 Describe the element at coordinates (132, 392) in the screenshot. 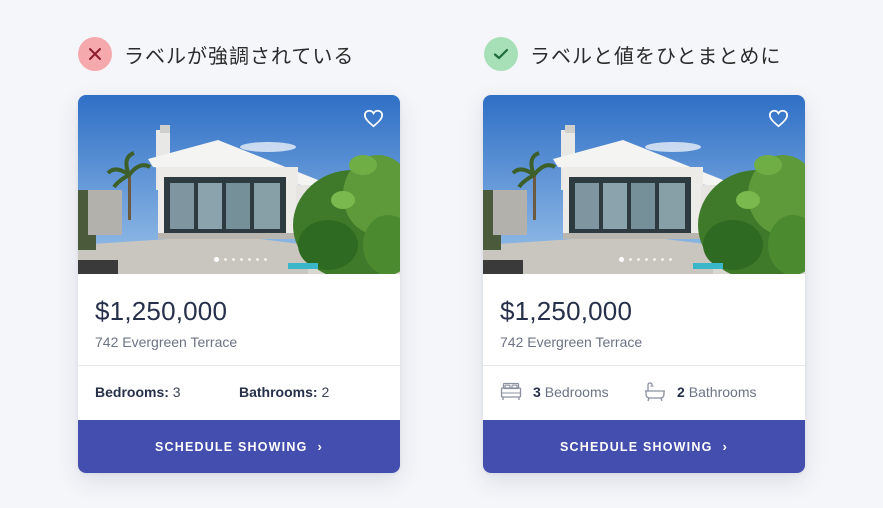

I see `bedrooms-label: Bedrooms:` at that location.